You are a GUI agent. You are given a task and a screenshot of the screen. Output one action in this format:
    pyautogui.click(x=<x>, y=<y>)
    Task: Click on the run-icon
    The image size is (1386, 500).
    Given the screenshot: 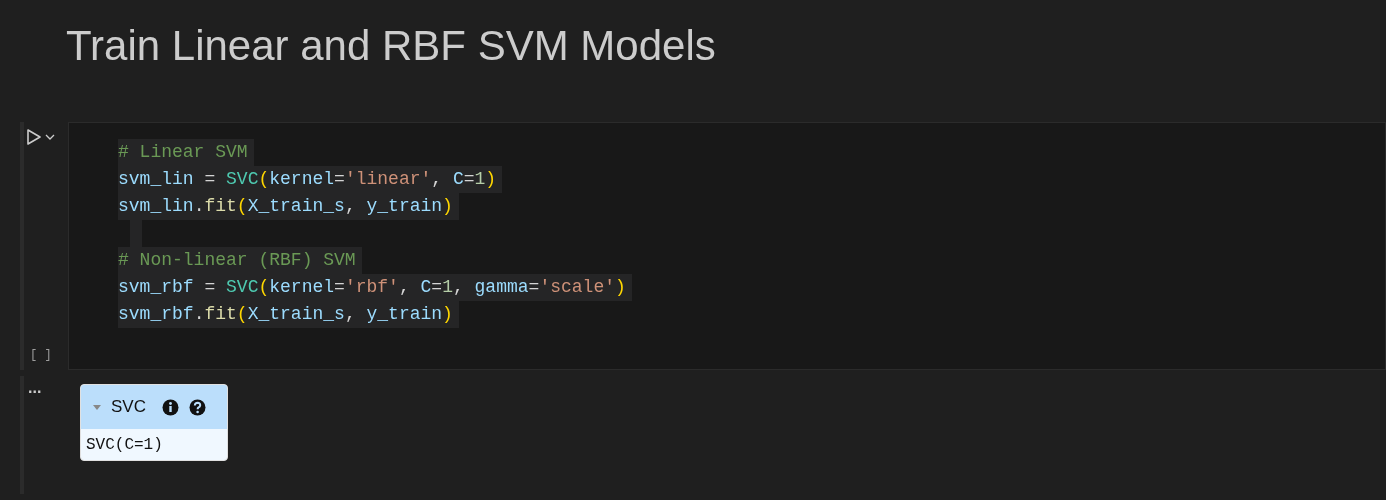 What is the action you would take?
    pyautogui.click(x=34, y=137)
    